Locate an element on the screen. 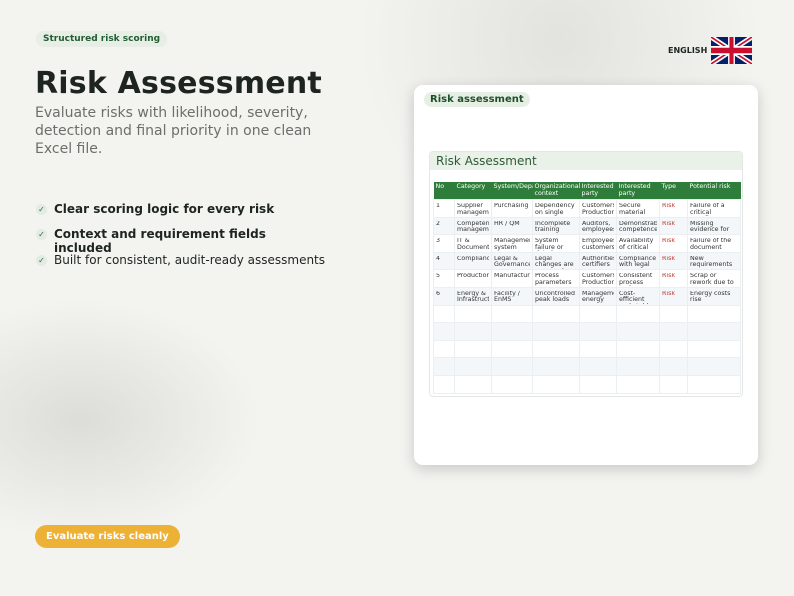 The width and height of the screenshot is (794, 596). check-icon: ✓ is located at coordinates (41, 234).